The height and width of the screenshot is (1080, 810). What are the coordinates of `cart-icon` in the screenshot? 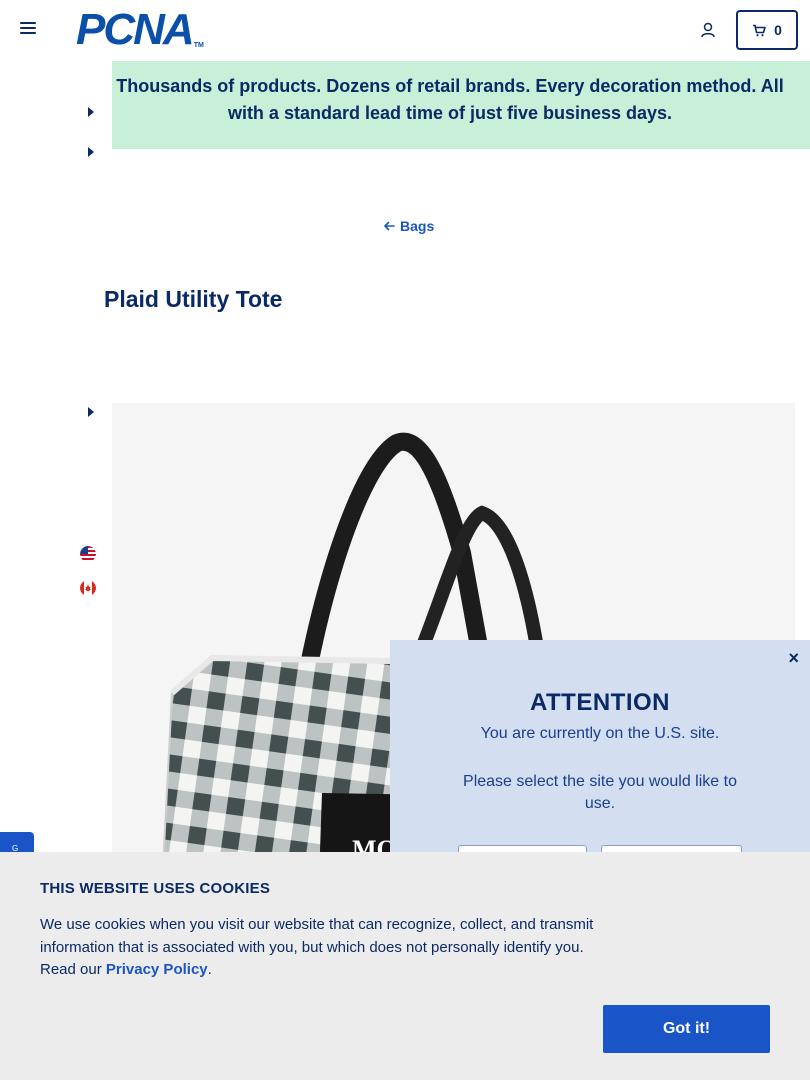 It's located at (759, 30).